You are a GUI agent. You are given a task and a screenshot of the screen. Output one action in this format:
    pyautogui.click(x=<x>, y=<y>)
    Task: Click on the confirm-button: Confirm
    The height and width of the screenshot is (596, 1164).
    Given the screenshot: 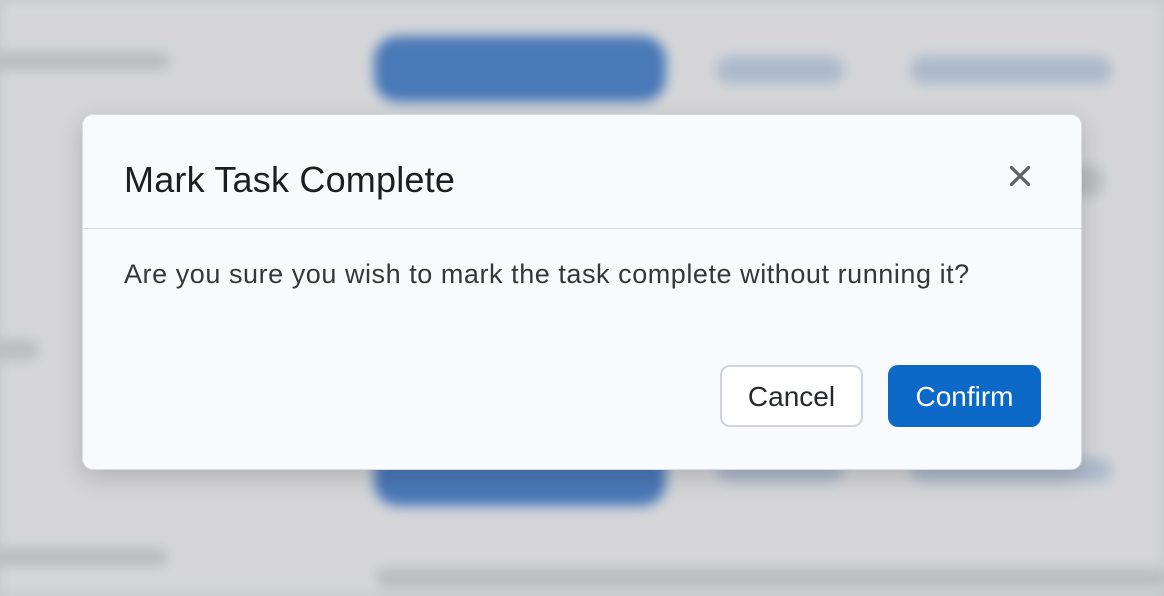 What is the action you would take?
    pyautogui.click(x=964, y=396)
    